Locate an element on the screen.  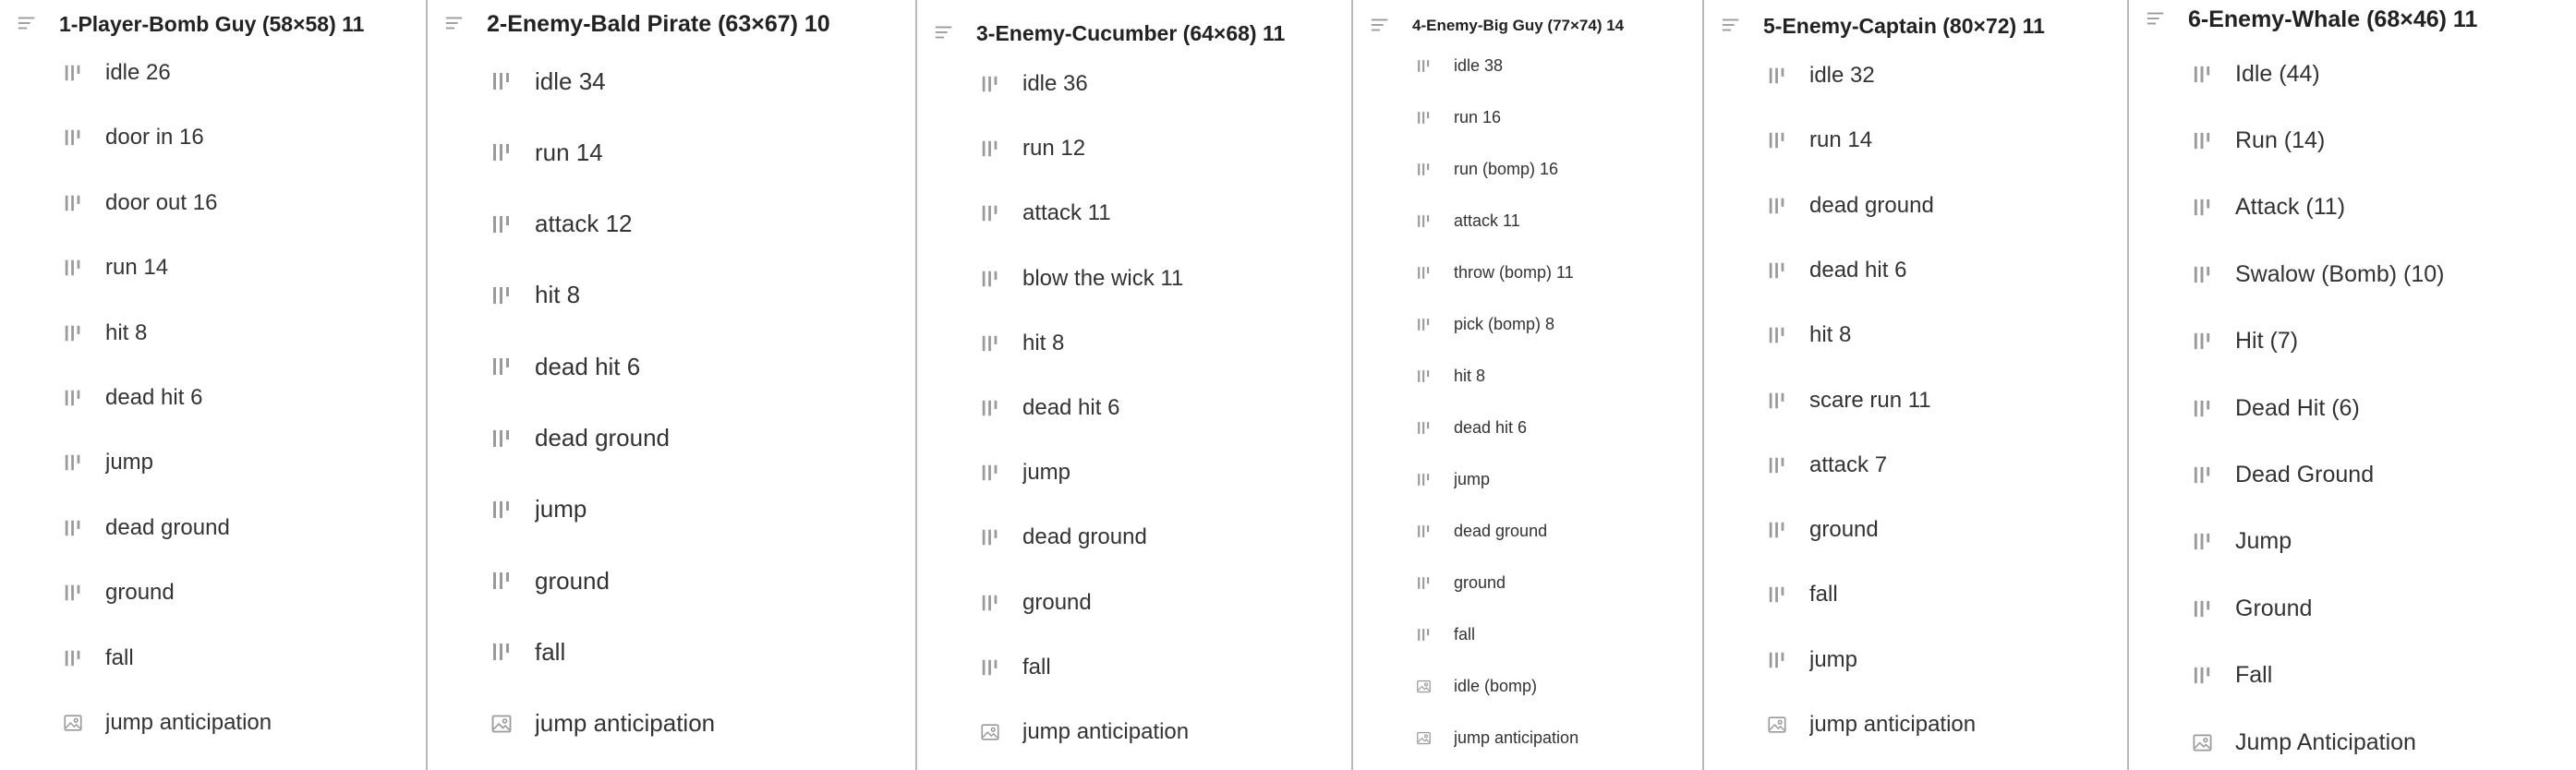
layer-item: Fall is located at coordinates (2232, 675).